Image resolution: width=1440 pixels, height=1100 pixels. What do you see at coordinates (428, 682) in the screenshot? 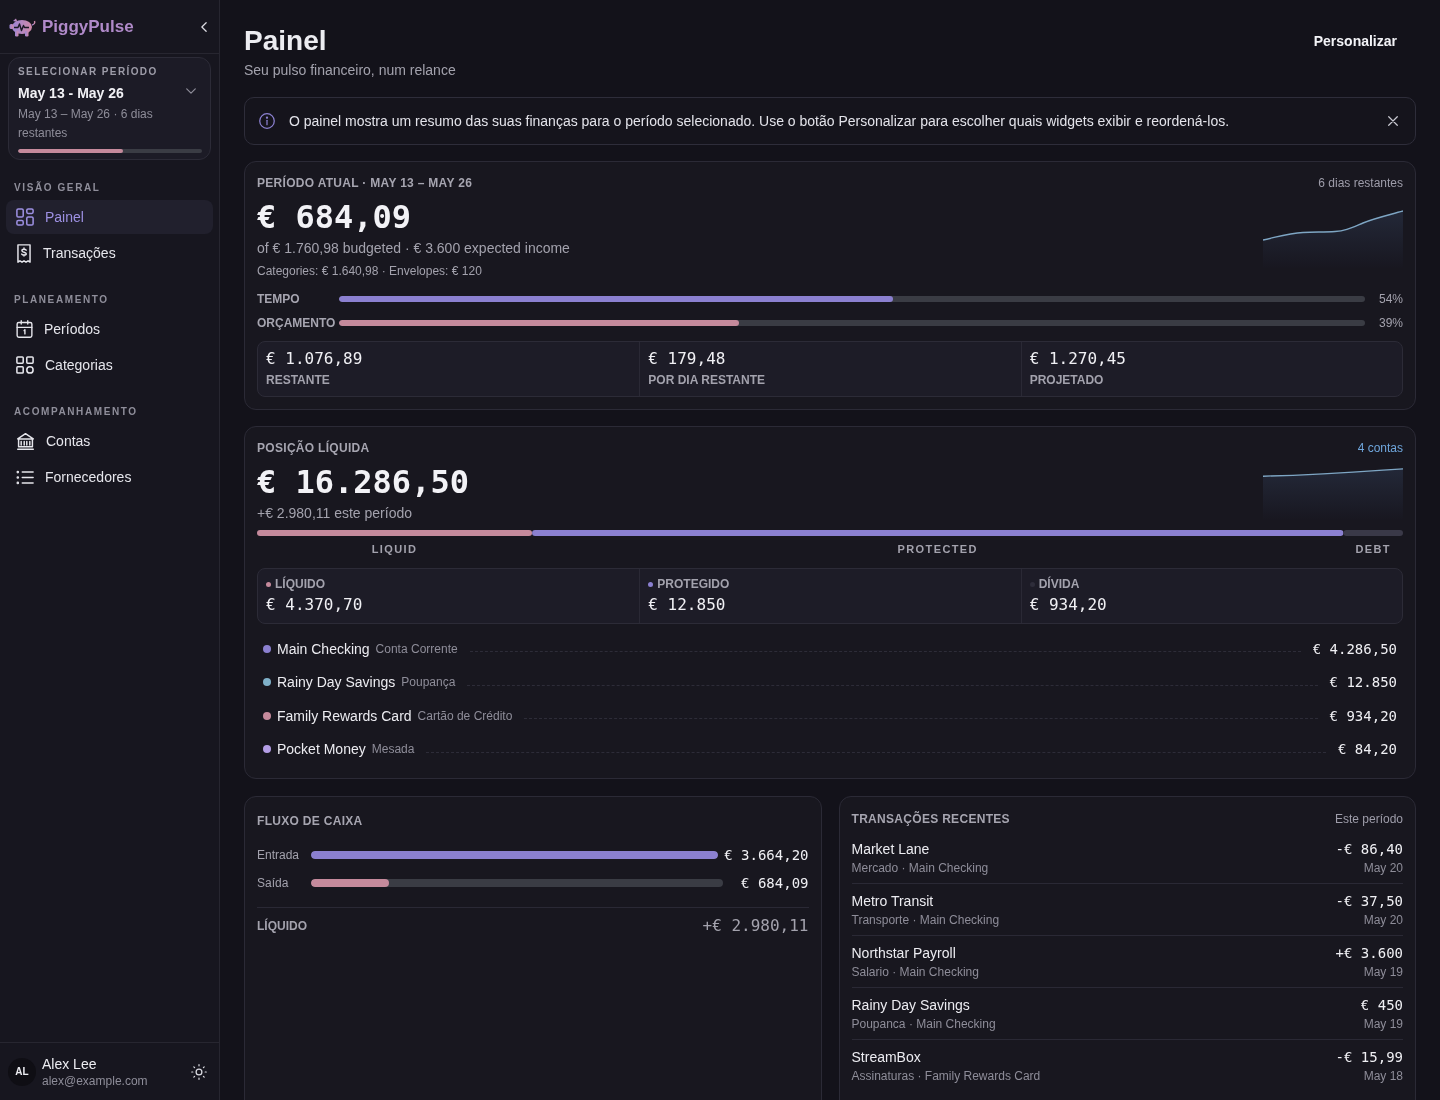
I see `account-type: Poupança` at bounding box center [428, 682].